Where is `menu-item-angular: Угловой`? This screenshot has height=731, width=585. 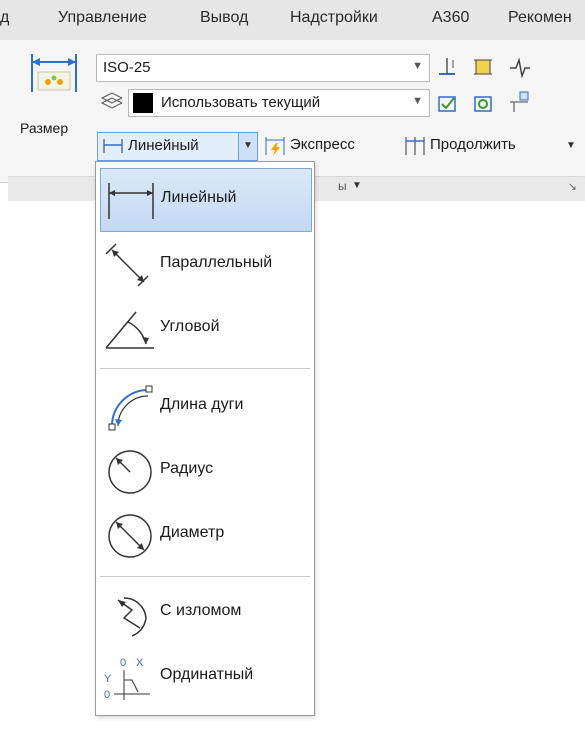 menu-item-angular: Угловой is located at coordinates (205, 329).